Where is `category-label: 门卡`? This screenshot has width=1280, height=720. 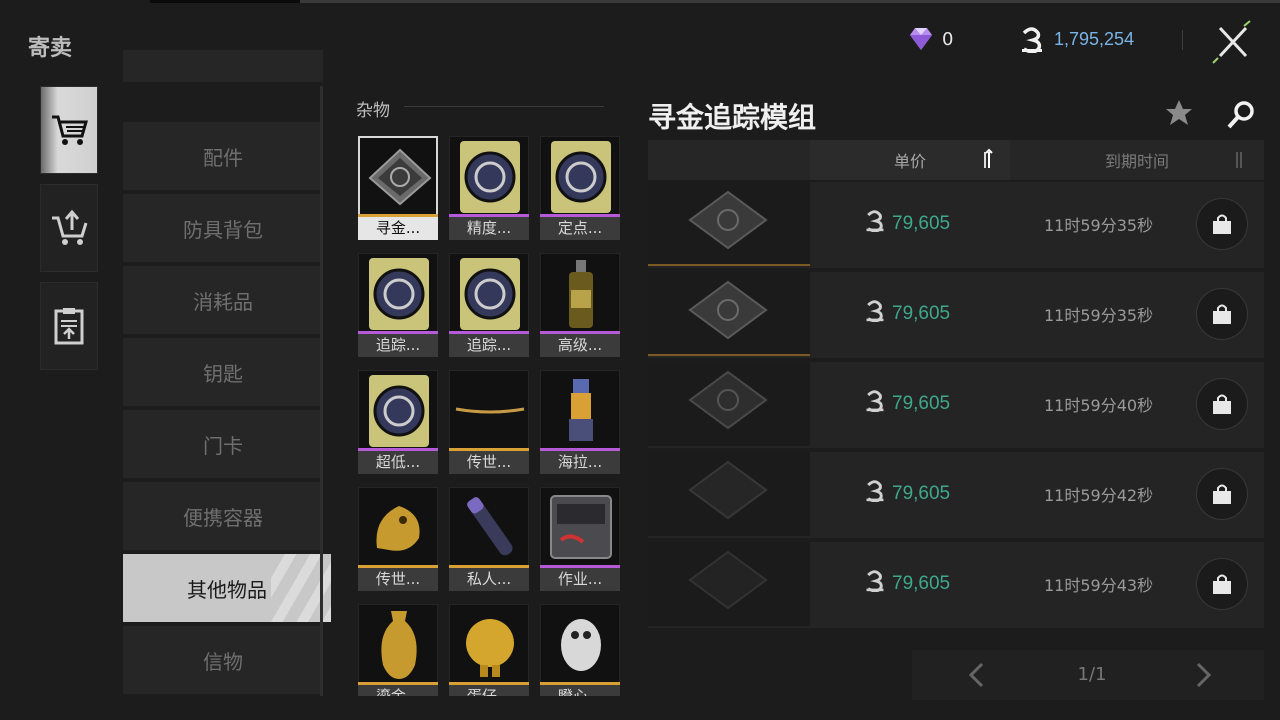 category-label: 门卡 is located at coordinates (223, 445).